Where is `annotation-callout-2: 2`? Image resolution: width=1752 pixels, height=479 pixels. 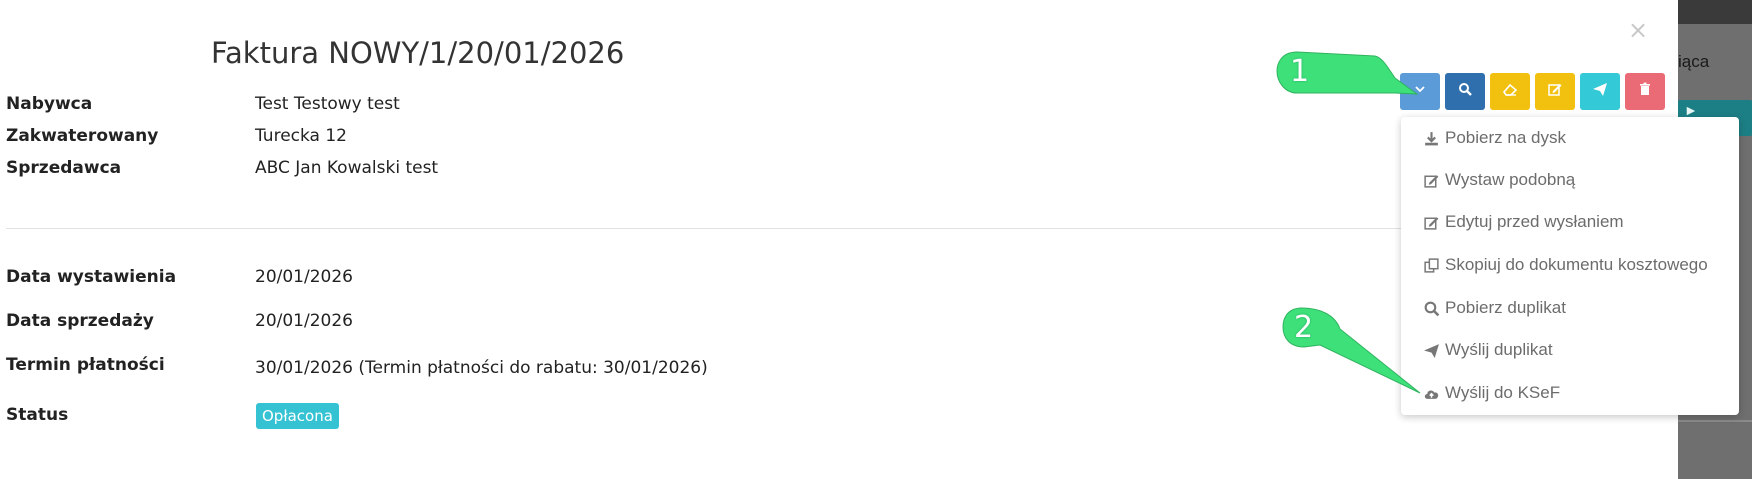
annotation-callout-2: 2 is located at coordinates (1352, 352).